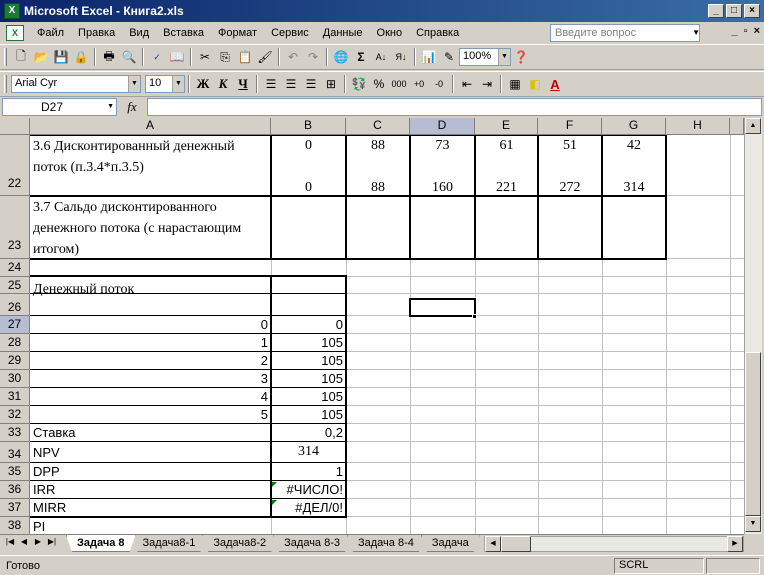  I want to click on column-header-d: D, so click(442, 126).